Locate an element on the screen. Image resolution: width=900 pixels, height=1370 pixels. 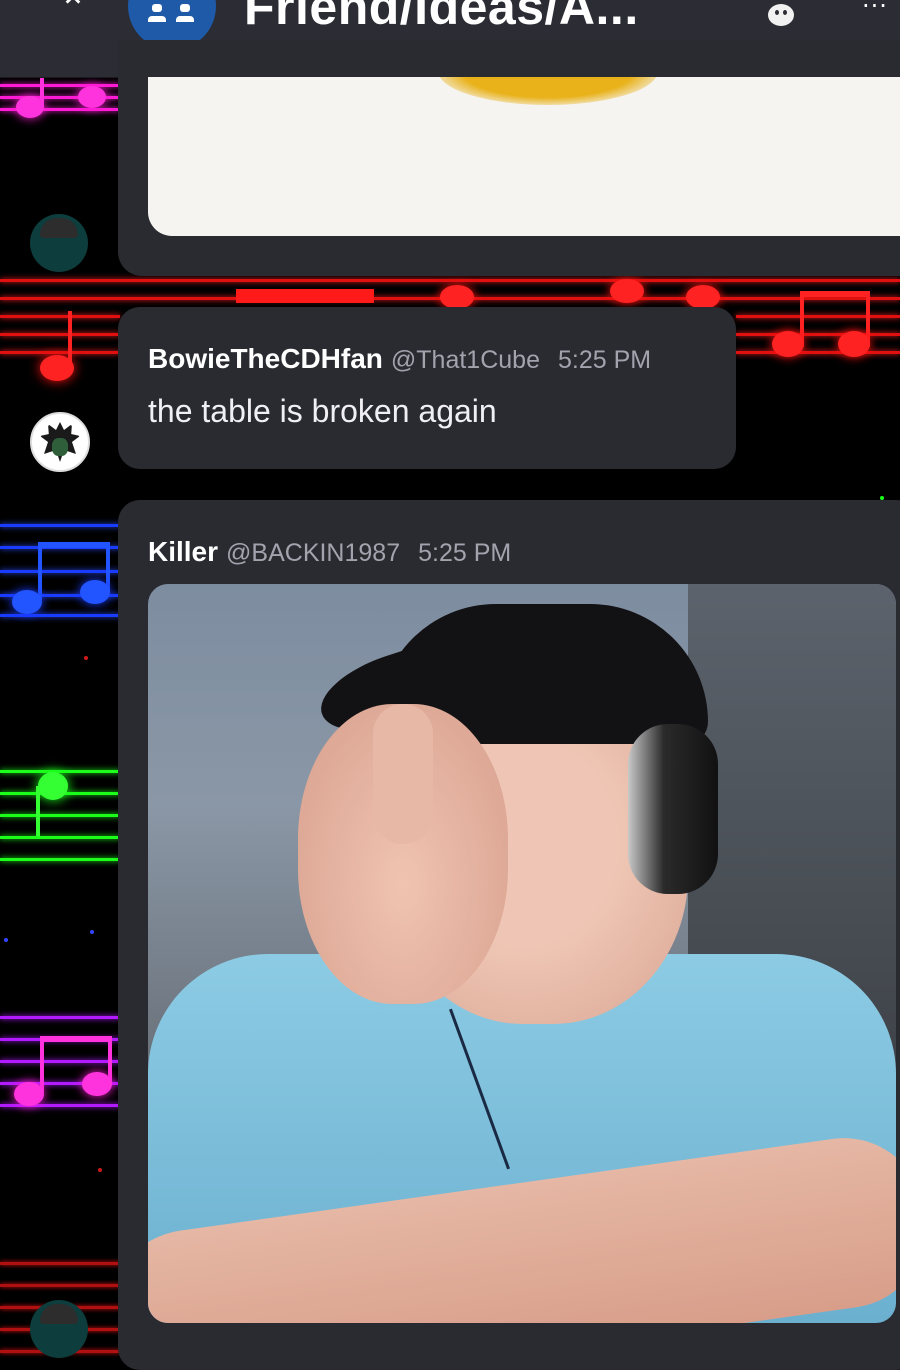
message-header: BowieTheCDHfan @That1Cube 5:25 PM is located at coordinates (399, 359).